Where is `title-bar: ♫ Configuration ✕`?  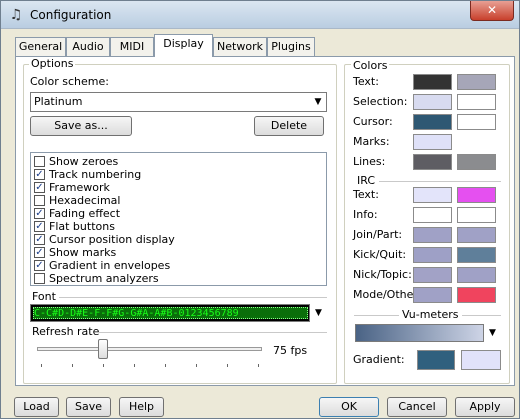
title-bar: ♫ Configuration ✕ is located at coordinates (260, 15).